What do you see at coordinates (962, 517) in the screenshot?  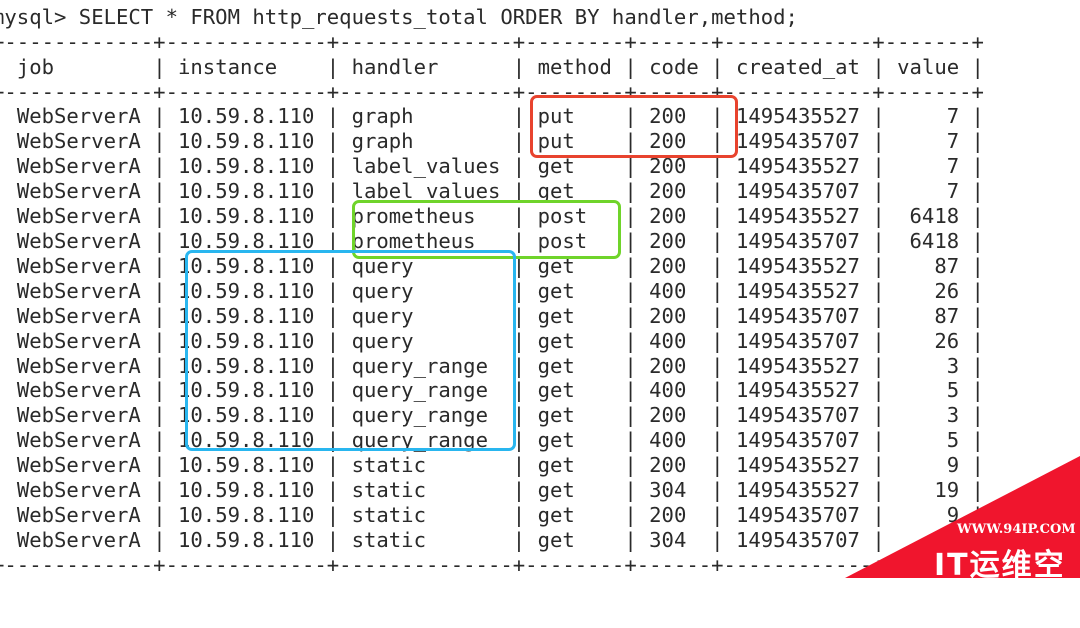 I see `watermark-banner` at bounding box center [962, 517].